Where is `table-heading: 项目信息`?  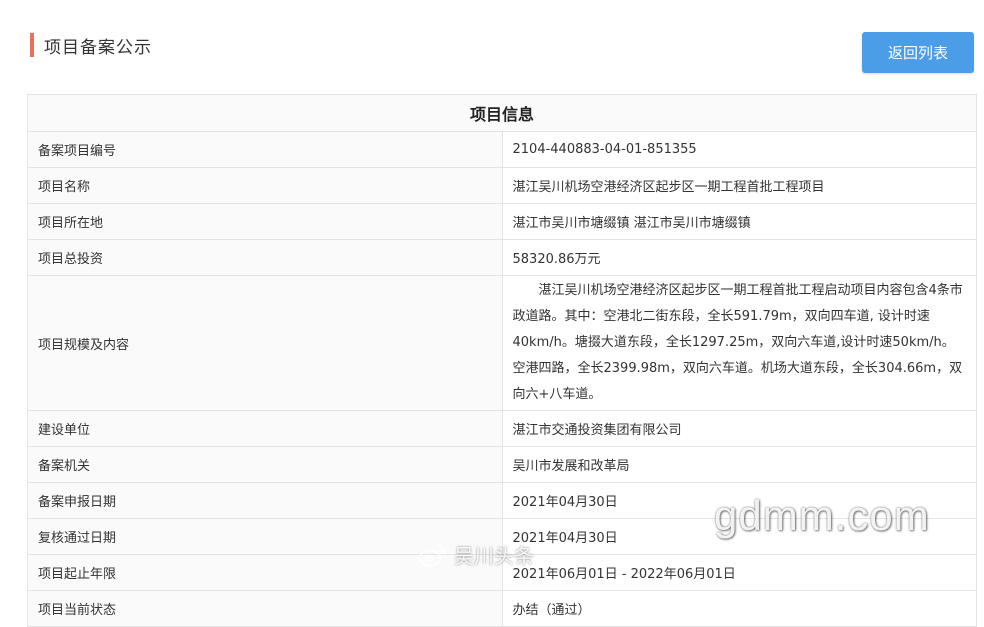 table-heading: 项目信息 is located at coordinates (502, 113).